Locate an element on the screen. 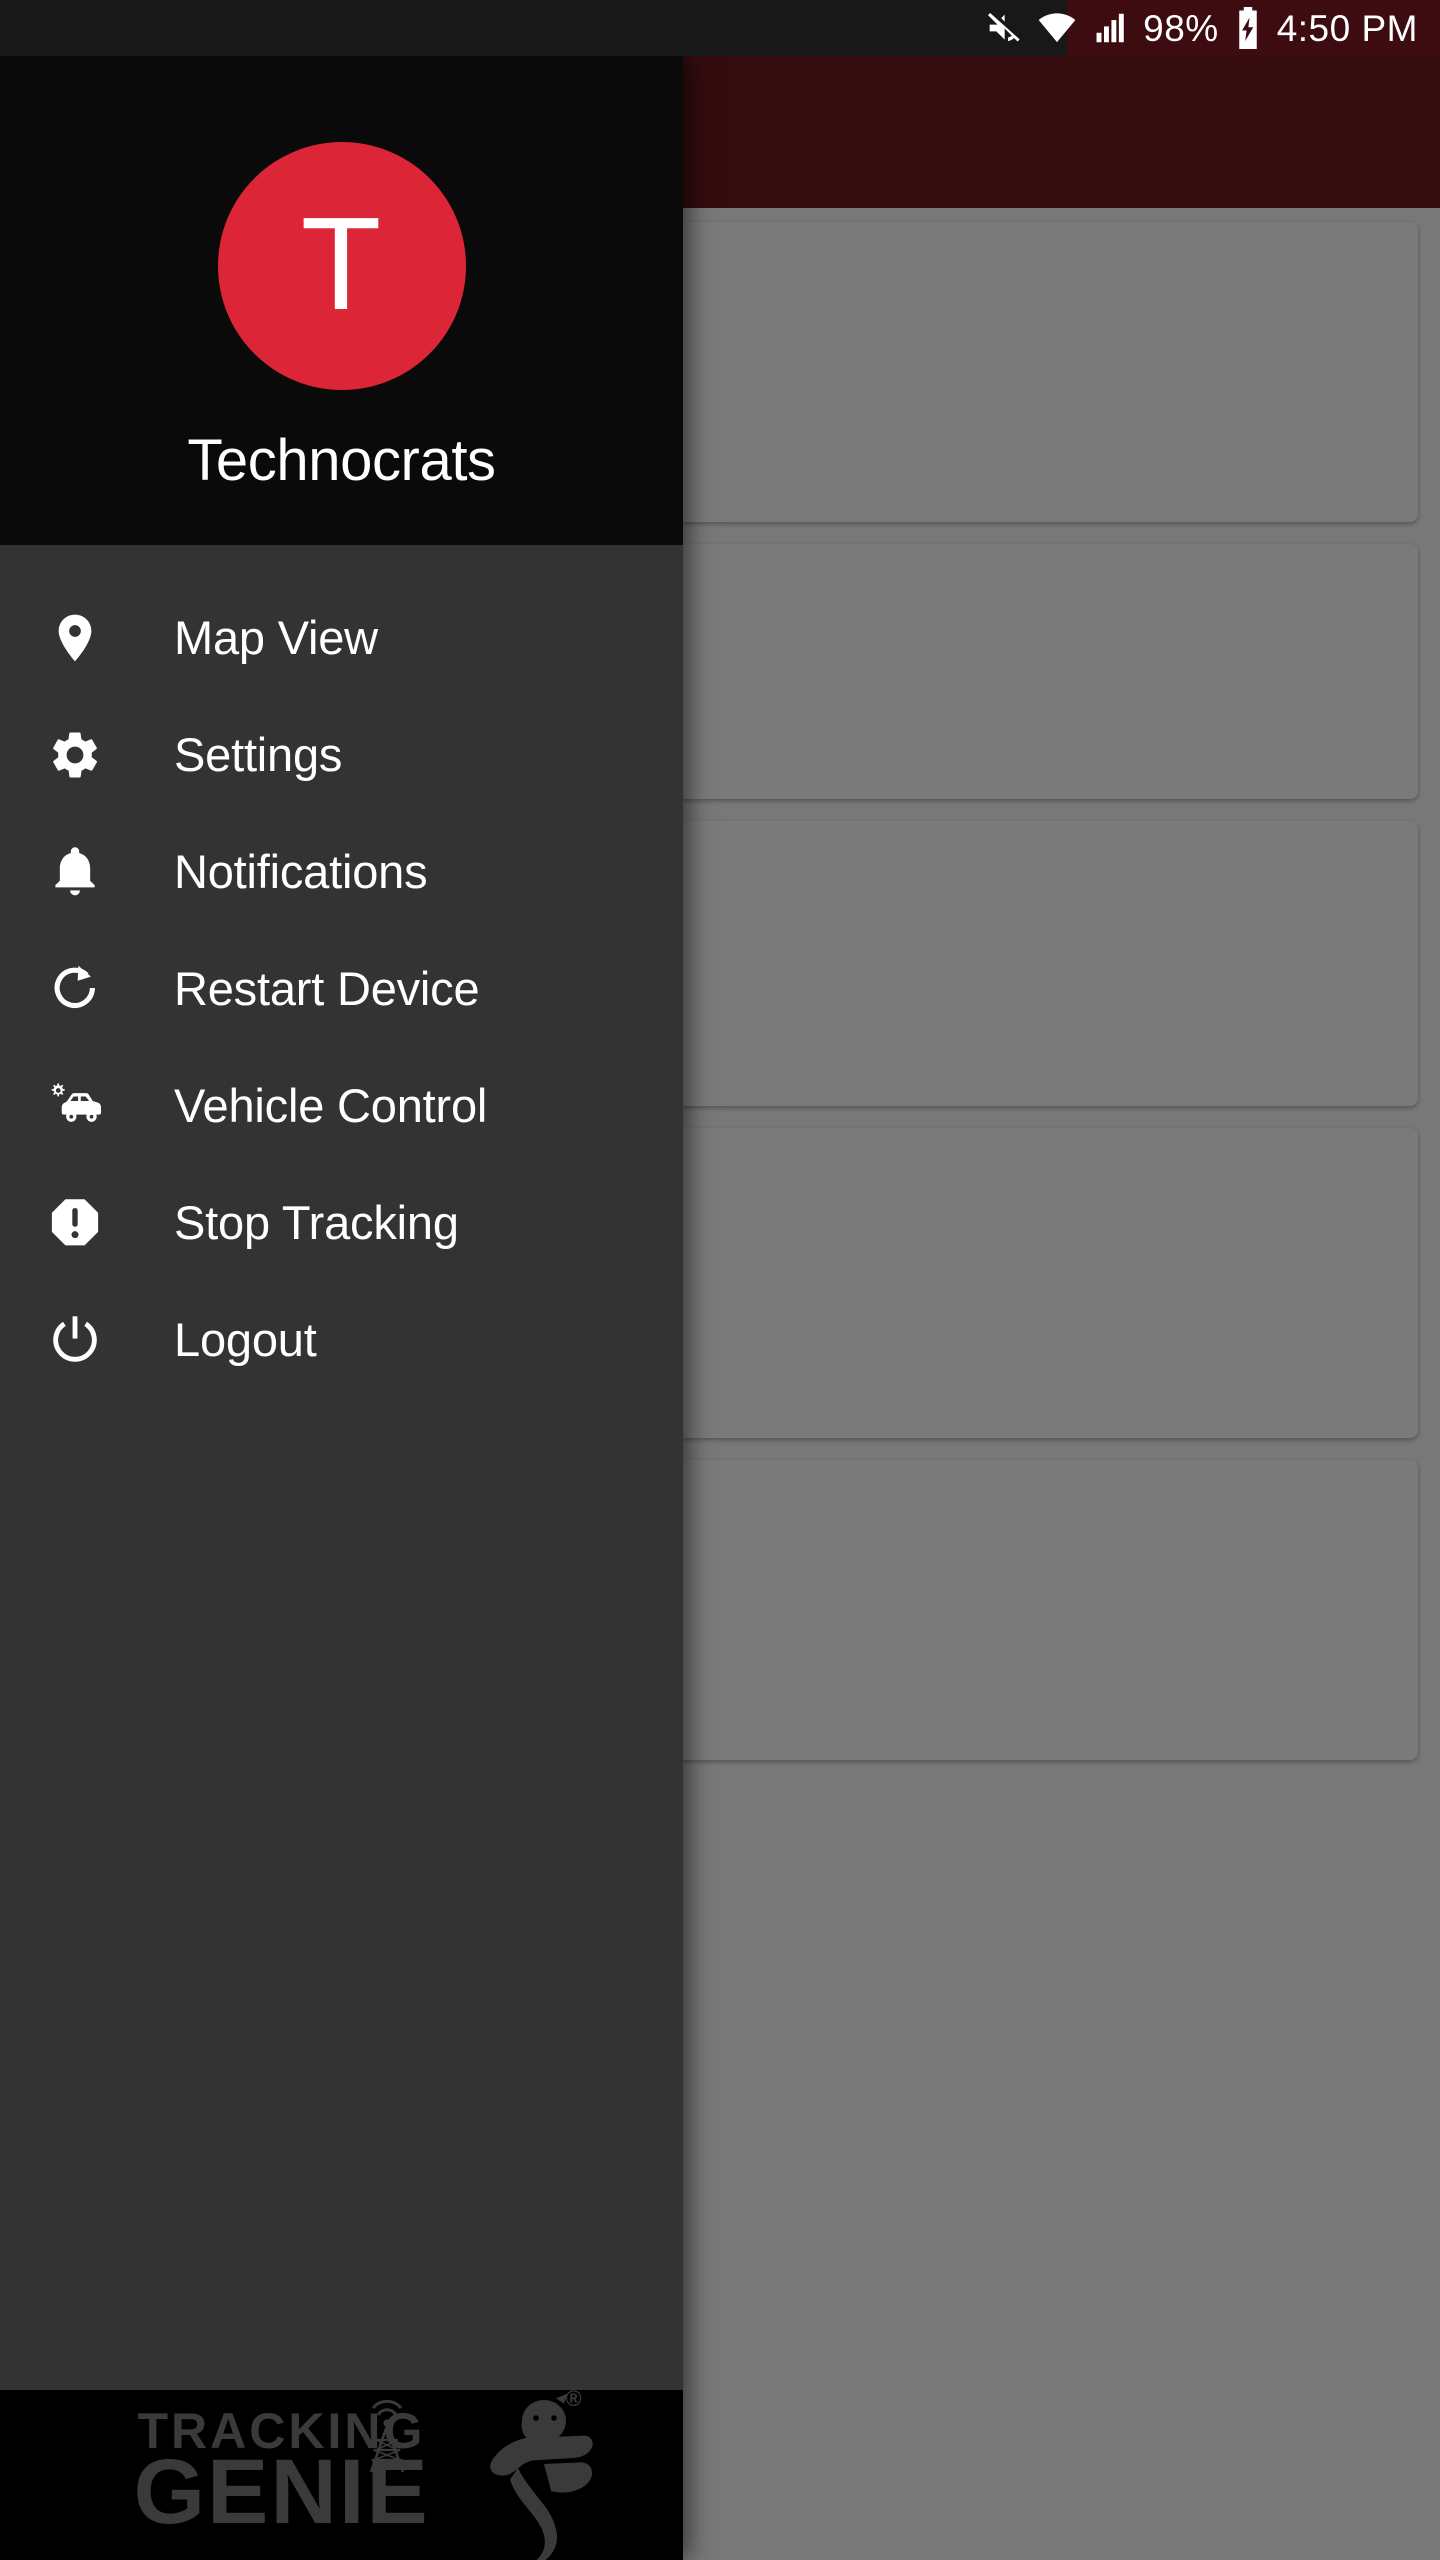 This screenshot has width=1440, height=2560. gear-icon is located at coordinates (75, 755).